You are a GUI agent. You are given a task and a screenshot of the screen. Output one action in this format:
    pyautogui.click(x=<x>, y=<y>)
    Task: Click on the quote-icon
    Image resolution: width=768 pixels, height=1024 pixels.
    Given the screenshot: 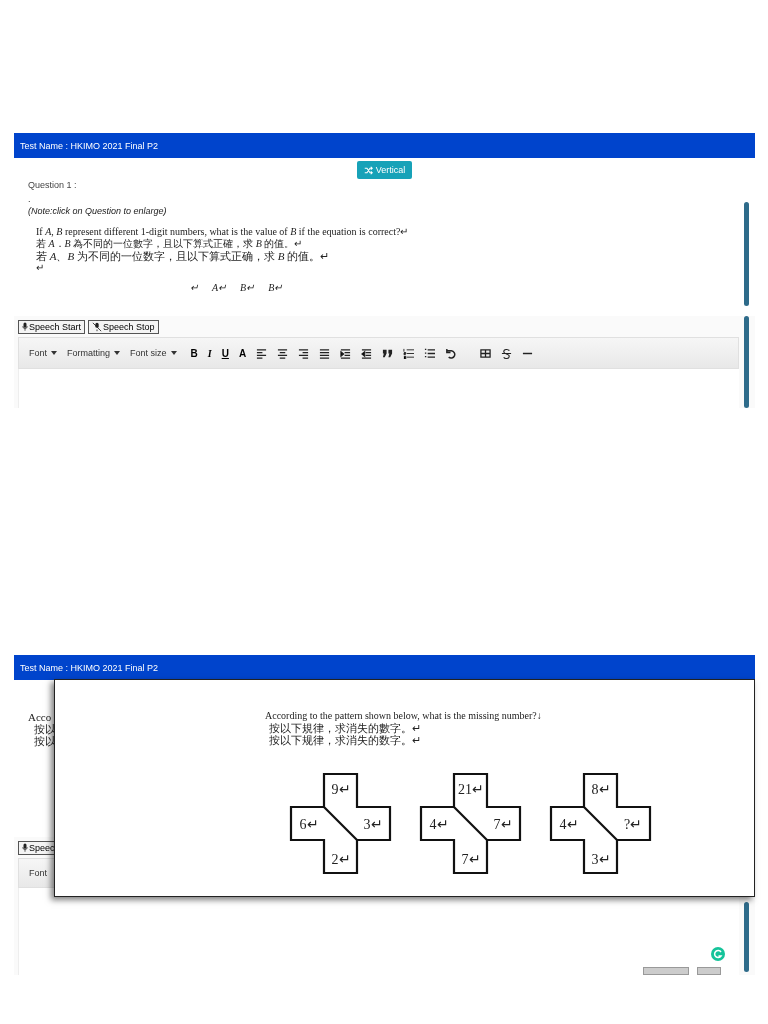 What is the action you would take?
    pyautogui.click(x=388, y=353)
    